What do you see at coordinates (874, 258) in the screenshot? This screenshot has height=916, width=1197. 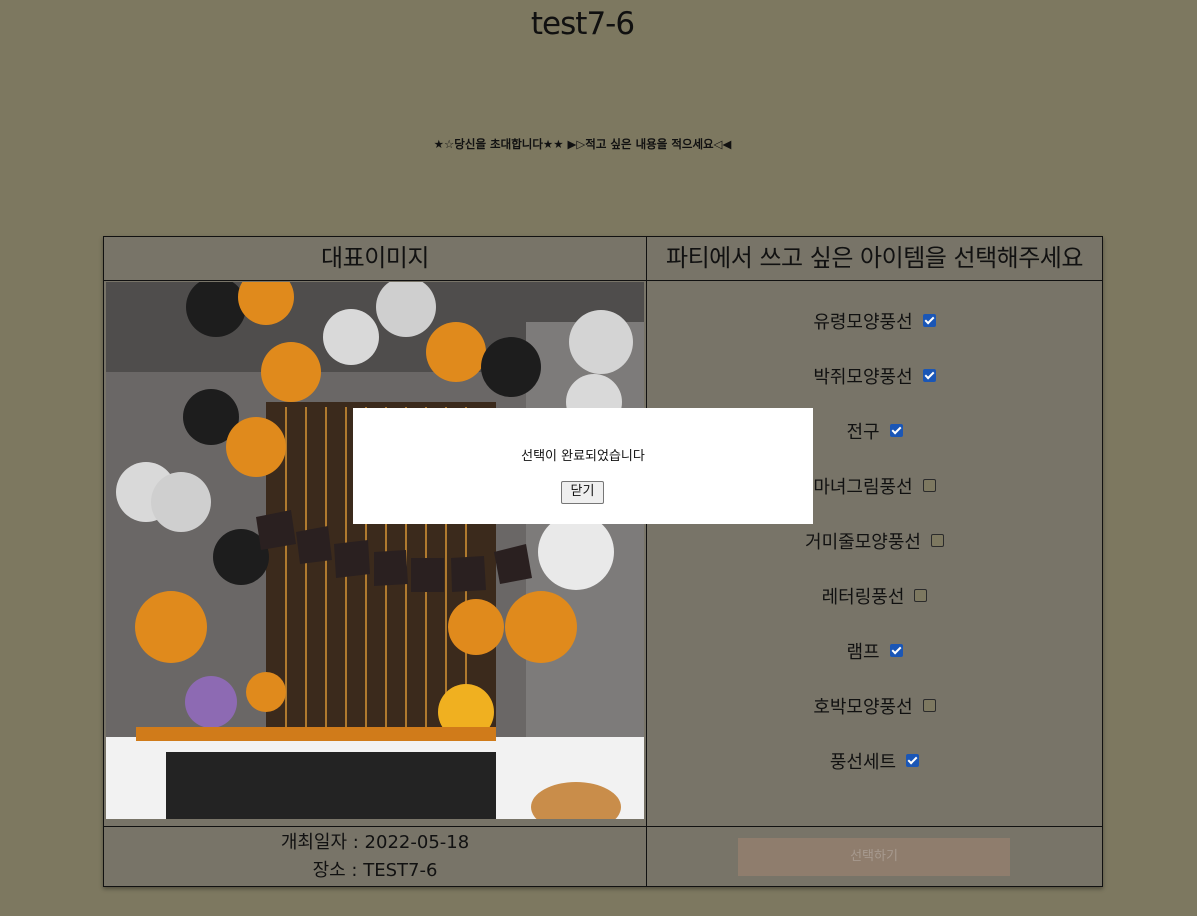 I see `items-column-header: 파티에서 쓰고 싶은 아이템을 선택해주세요` at bounding box center [874, 258].